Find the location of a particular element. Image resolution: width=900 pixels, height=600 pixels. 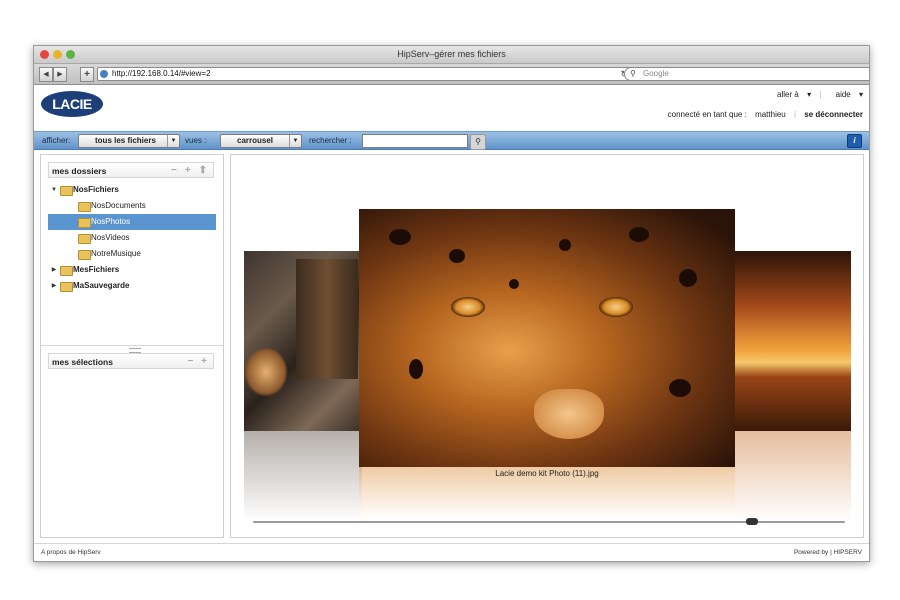

up-arrow-icon: ⬆ is located at coordinates (203, 170).